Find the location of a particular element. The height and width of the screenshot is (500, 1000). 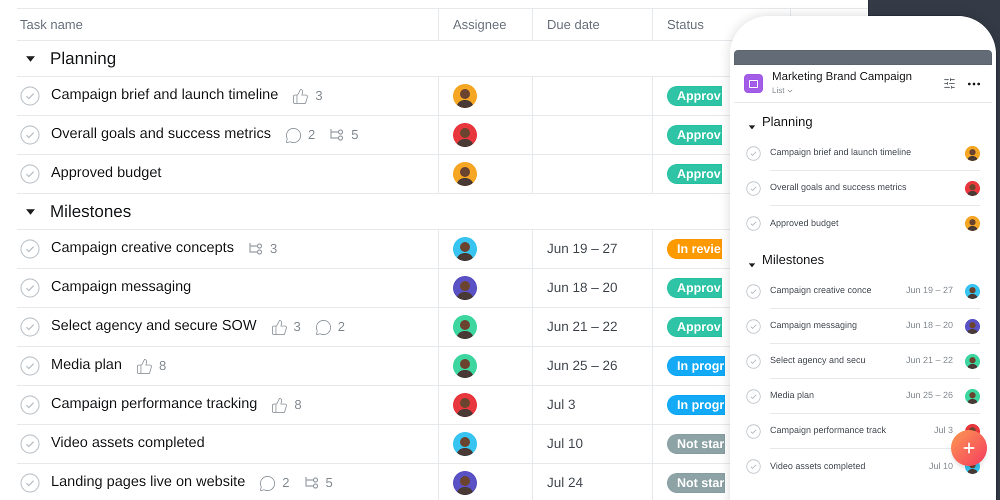

column-header: Due date is located at coordinates (573, 24).